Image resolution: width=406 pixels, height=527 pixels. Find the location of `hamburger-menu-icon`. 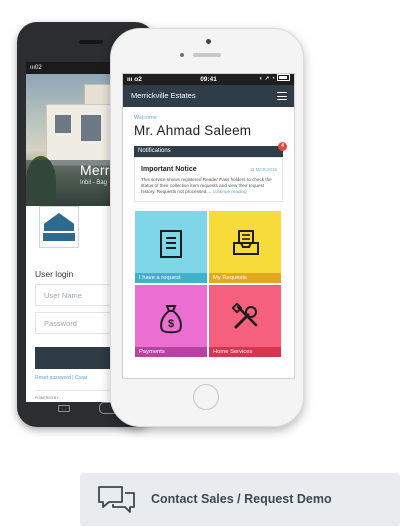

hamburger-menu-icon is located at coordinates (282, 96).